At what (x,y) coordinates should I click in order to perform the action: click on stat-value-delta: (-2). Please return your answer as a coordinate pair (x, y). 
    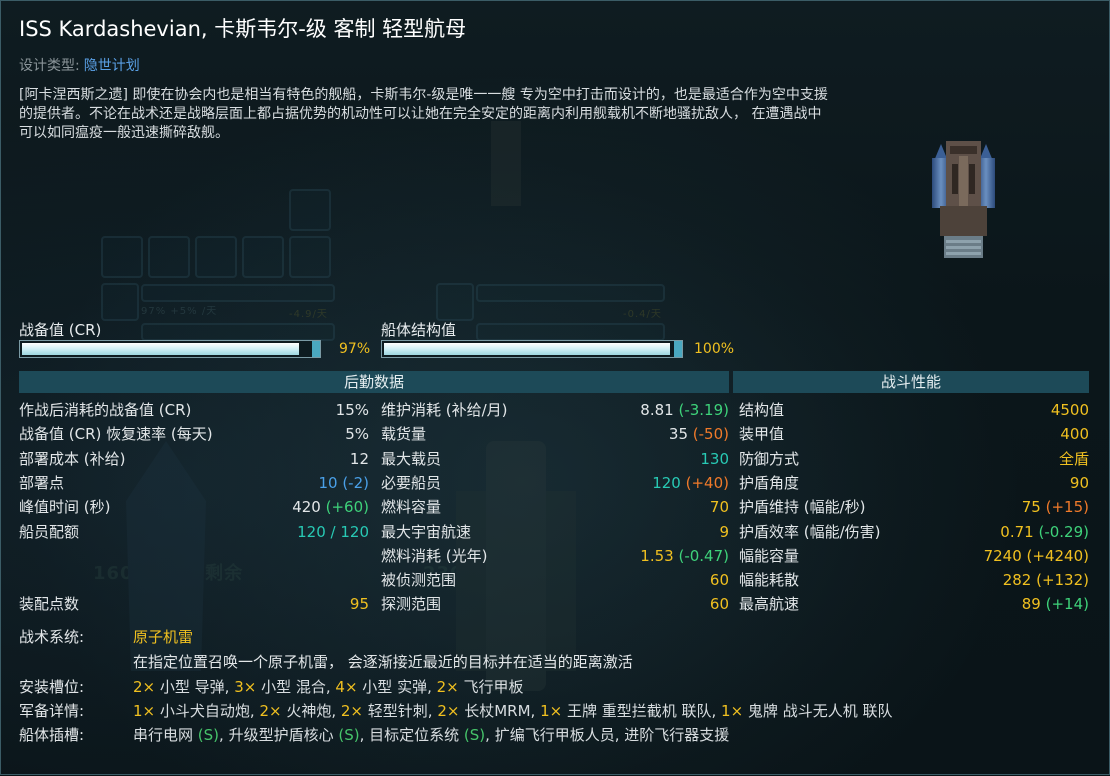
    Looking at the image, I should click on (353, 482).